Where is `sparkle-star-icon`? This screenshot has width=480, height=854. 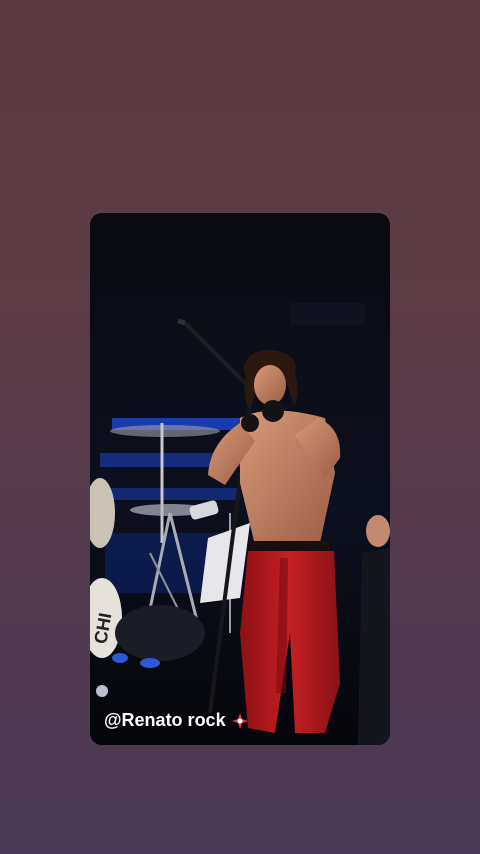
sparkle-star-icon is located at coordinates (239, 720).